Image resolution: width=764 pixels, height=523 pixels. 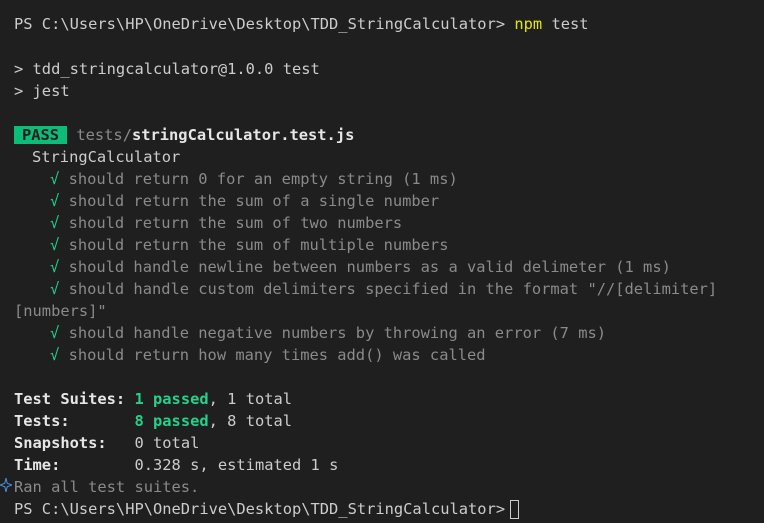 What do you see at coordinates (570, 24) in the screenshot?
I see `command-args: test` at bounding box center [570, 24].